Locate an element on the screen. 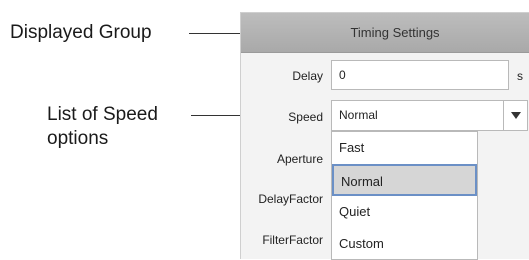  filterfactor-label: FilterFactor is located at coordinates (292, 240).